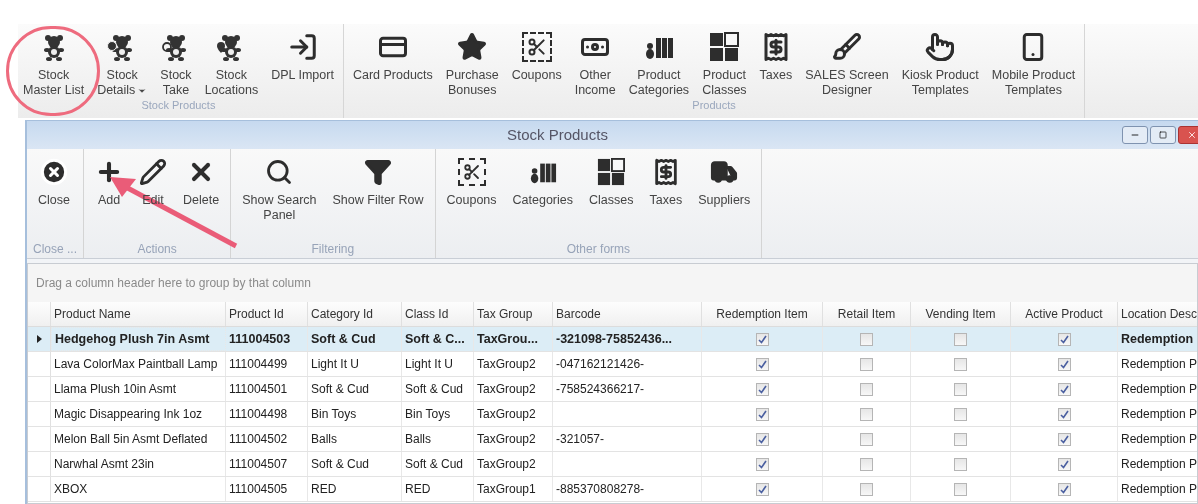 The width and height of the screenshot is (1198, 504). What do you see at coordinates (542, 178) in the screenshot?
I see `toolbar-button: Categories` at bounding box center [542, 178].